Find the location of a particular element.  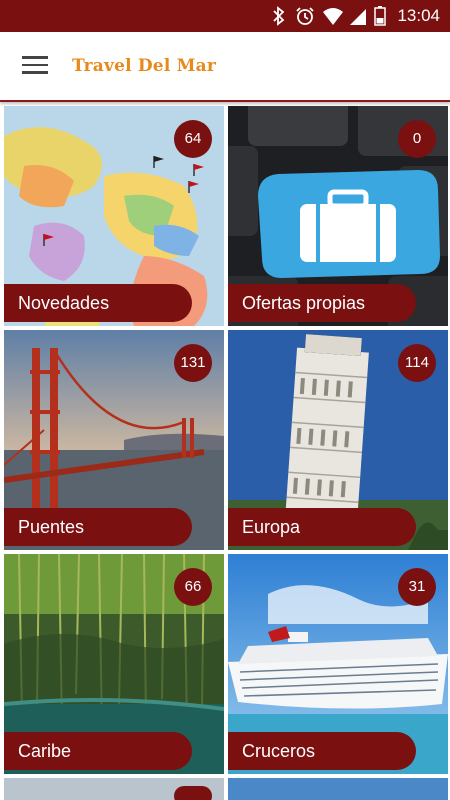

app-bar: Travel Del Mar is located at coordinates (225, 67).